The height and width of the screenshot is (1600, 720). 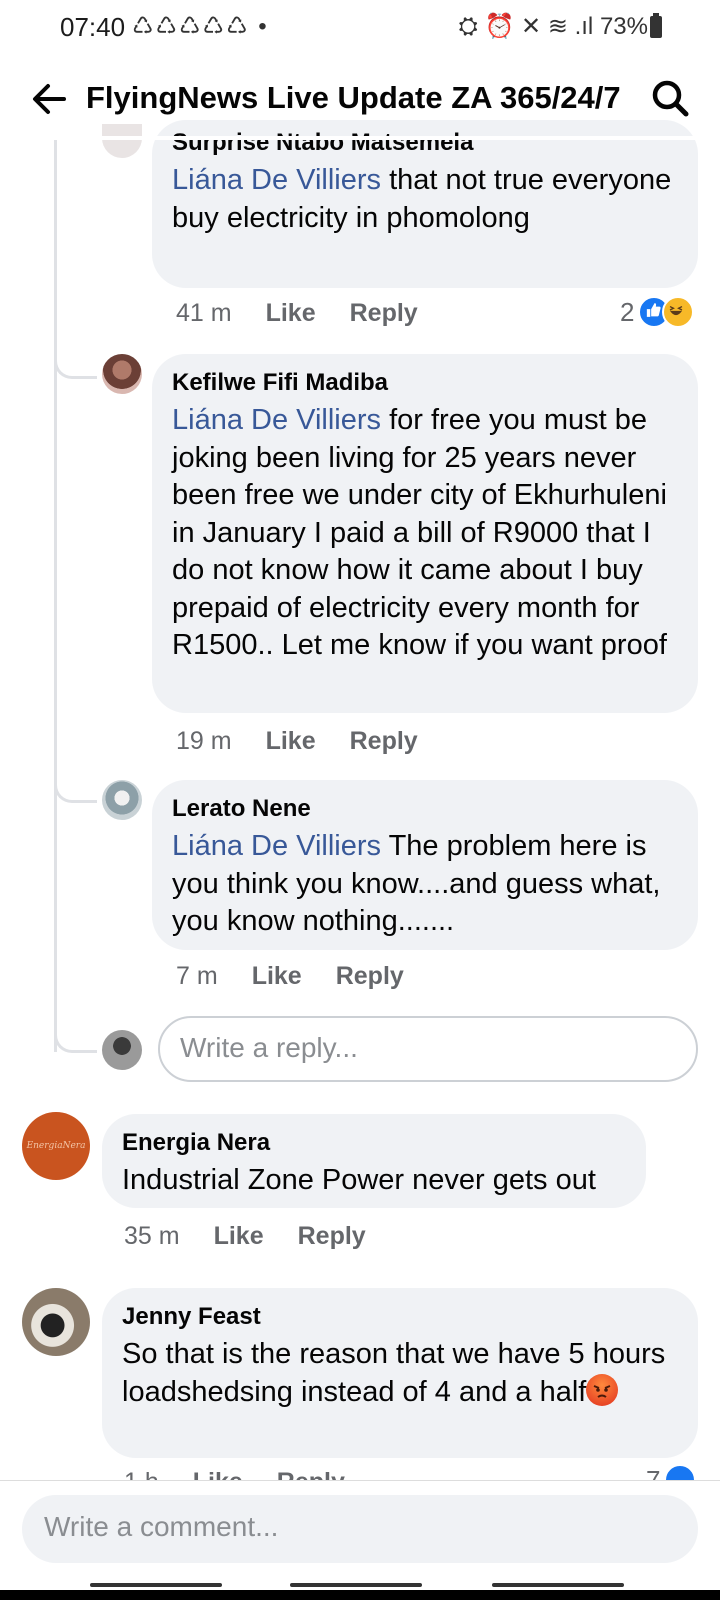 What do you see at coordinates (425, 383) in the screenshot?
I see `comment-author: Kefilwe Fifi Madiba` at bounding box center [425, 383].